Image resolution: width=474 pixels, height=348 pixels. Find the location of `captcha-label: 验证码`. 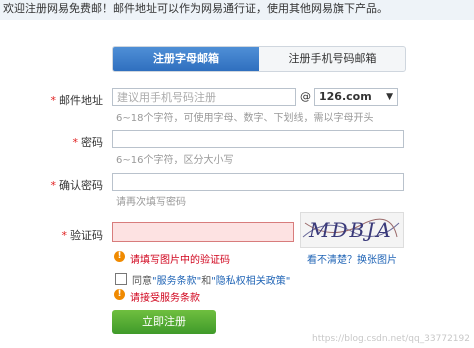

captcha-label: 验证码 is located at coordinates (86, 235).